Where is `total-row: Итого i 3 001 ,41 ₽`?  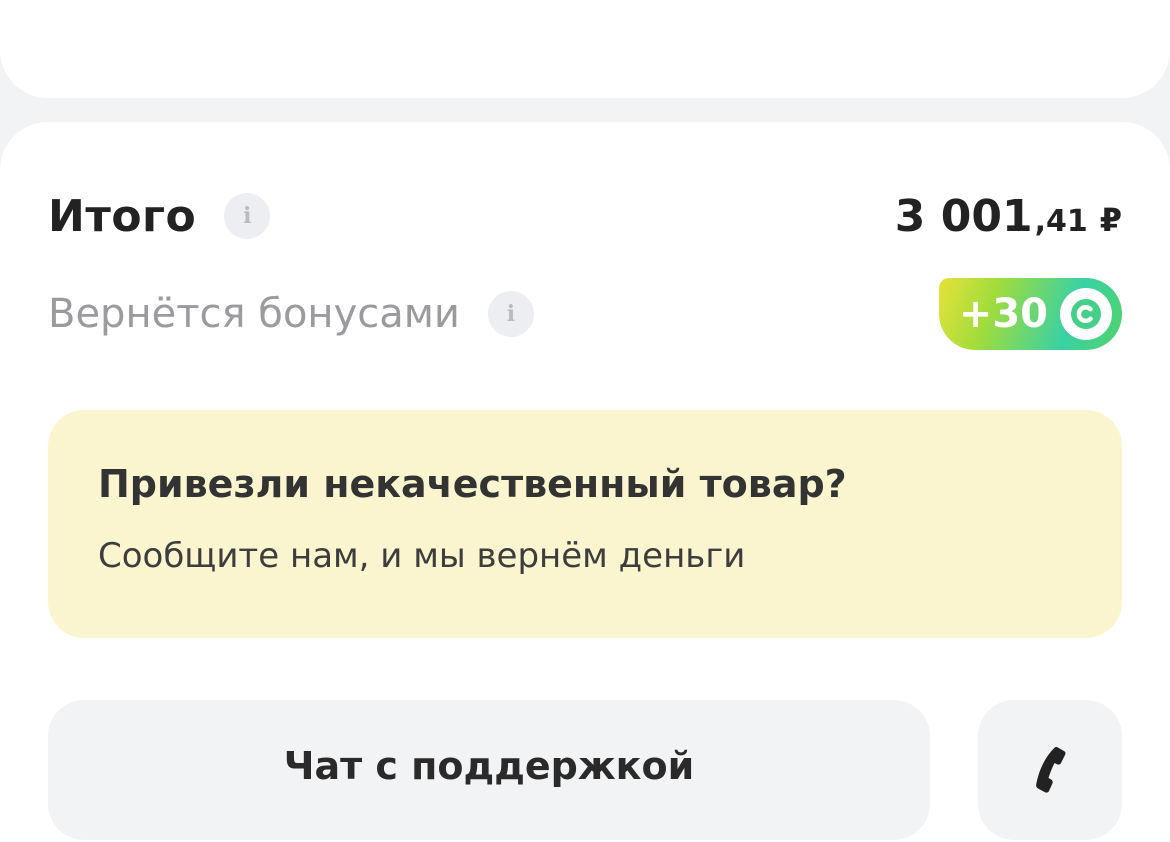 total-row: Итого i 3 001 ,41 ₽ is located at coordinates (585, 216).